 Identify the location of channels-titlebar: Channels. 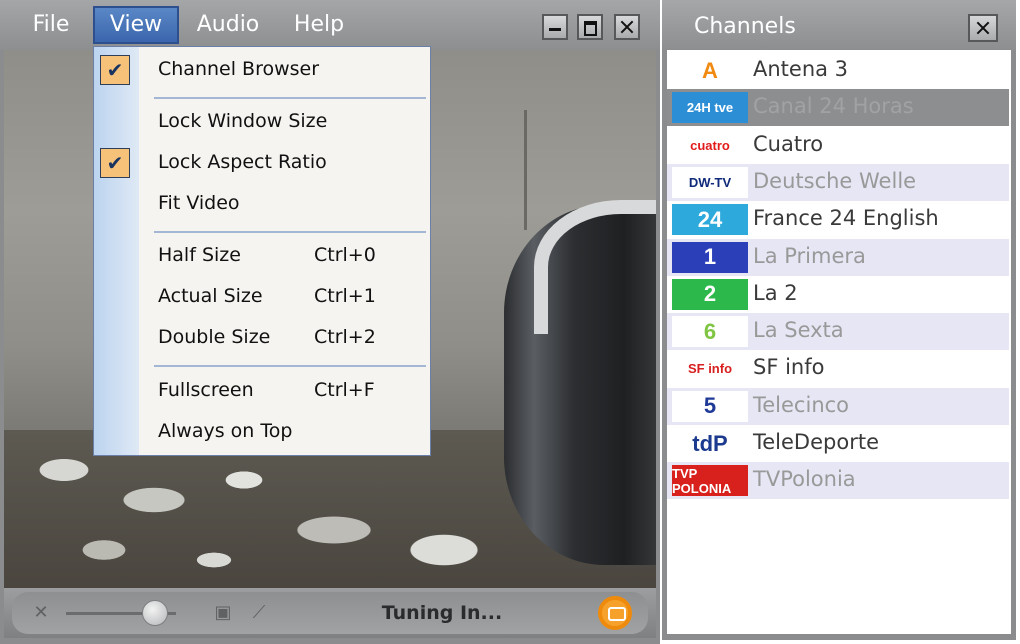
(839, 25).